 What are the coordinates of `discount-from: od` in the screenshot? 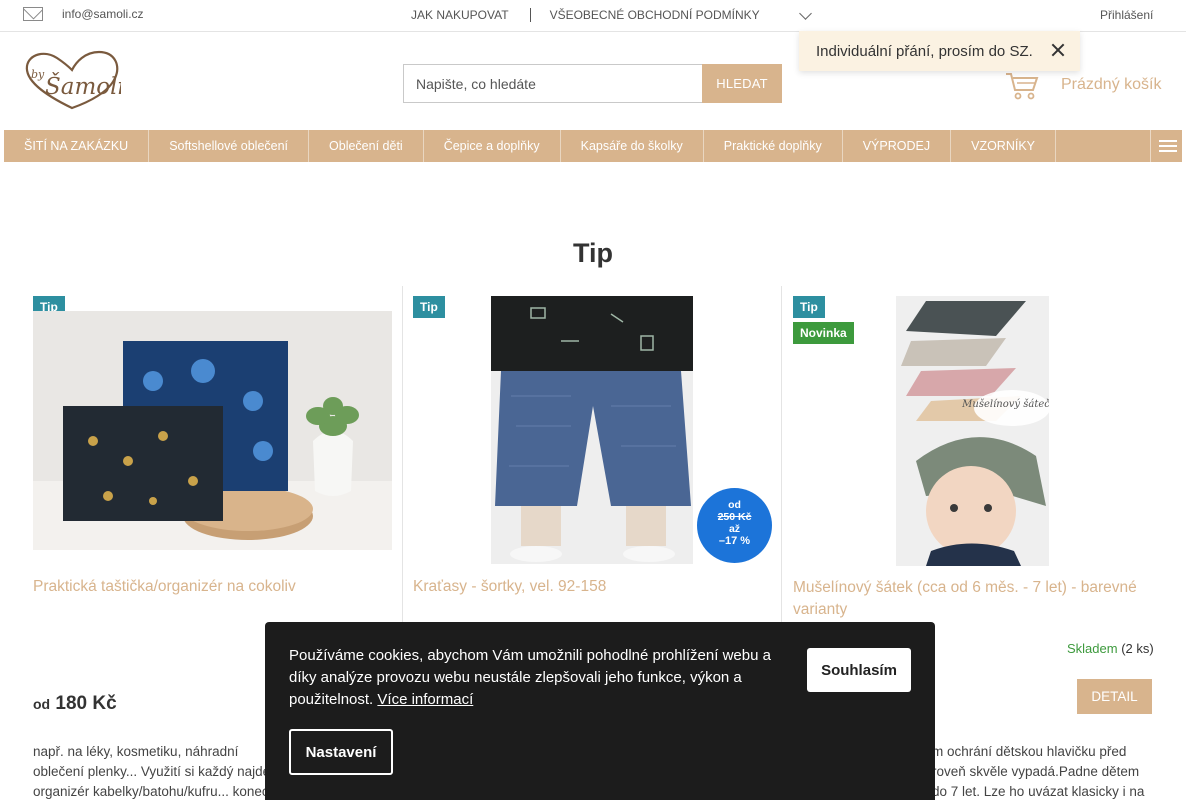 It's located at (734, 505).